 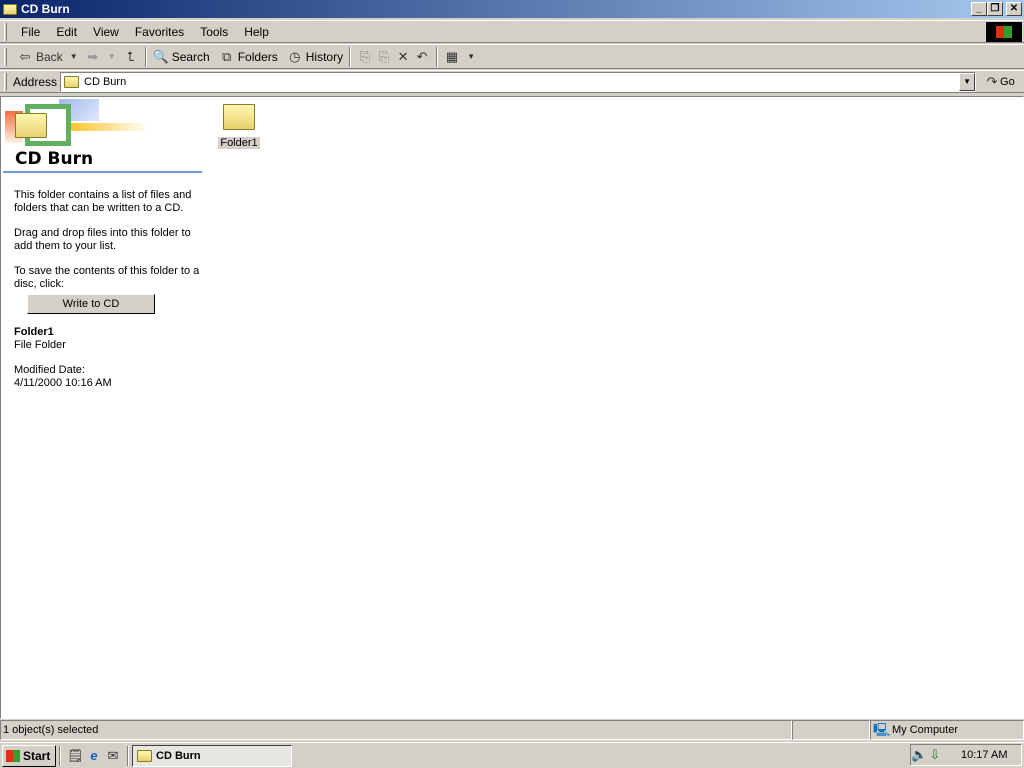 What do you see at coordinates (106, 32) in the screenshot?
I see `menu-view: View` at bounding box center [106, 32].